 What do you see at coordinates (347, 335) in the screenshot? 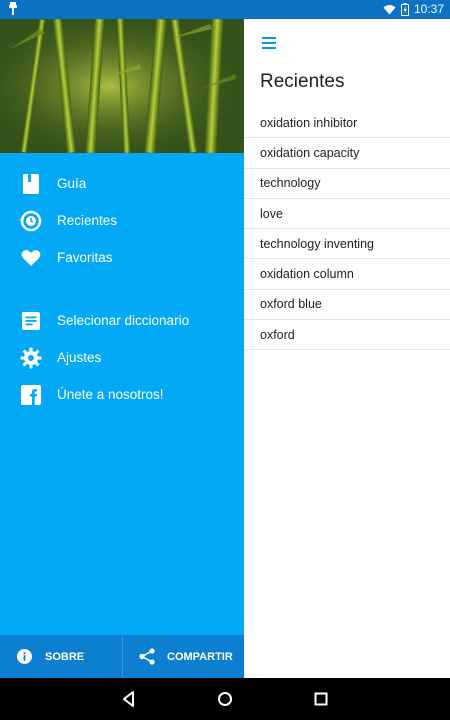
I see `list-item: oxford` at bounding box center [347, 335].